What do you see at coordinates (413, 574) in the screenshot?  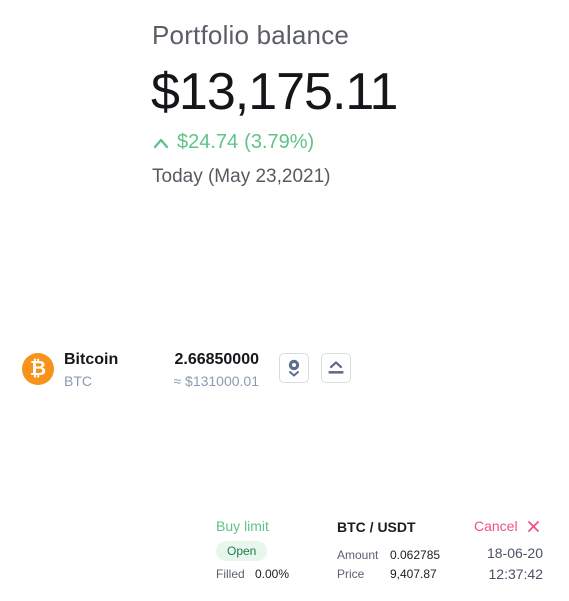 I see `price-value: 9,407.87` at bounding box center [413, 574].